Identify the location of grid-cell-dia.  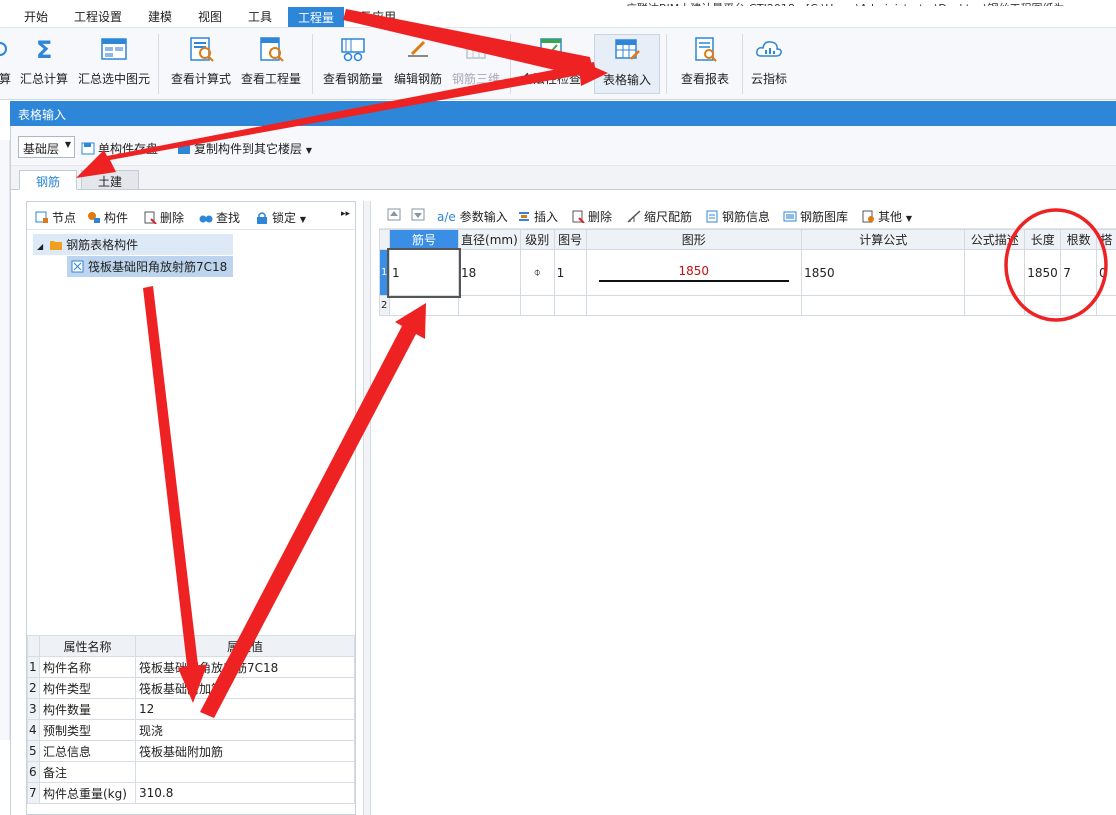
(489, 305).